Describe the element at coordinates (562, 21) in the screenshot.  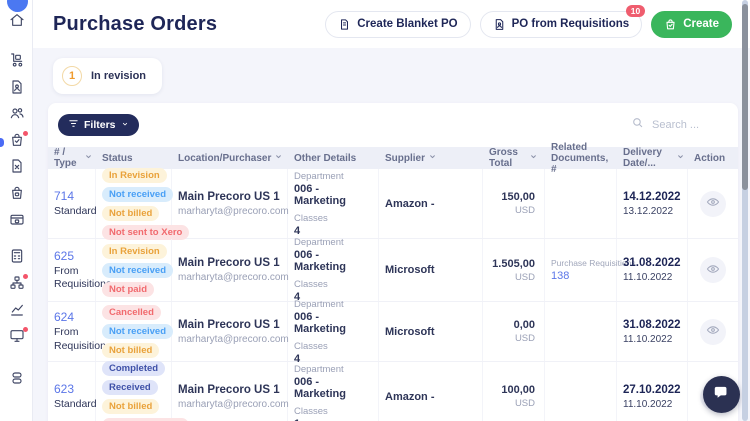
I see `po-from-requisitions-button: PO from Requisitions 10` at that location.